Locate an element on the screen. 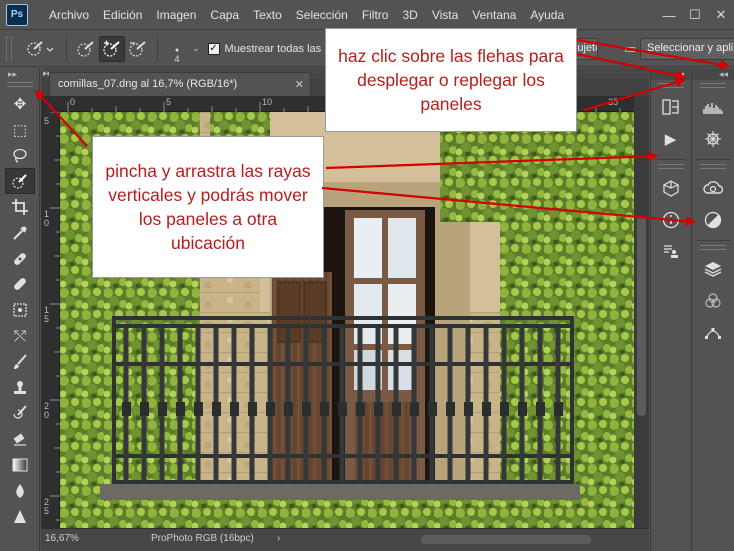  document-tab: comillas_07.dng al 16,7% (RGB/16*) ✕ is located at coordinates (180, 84).